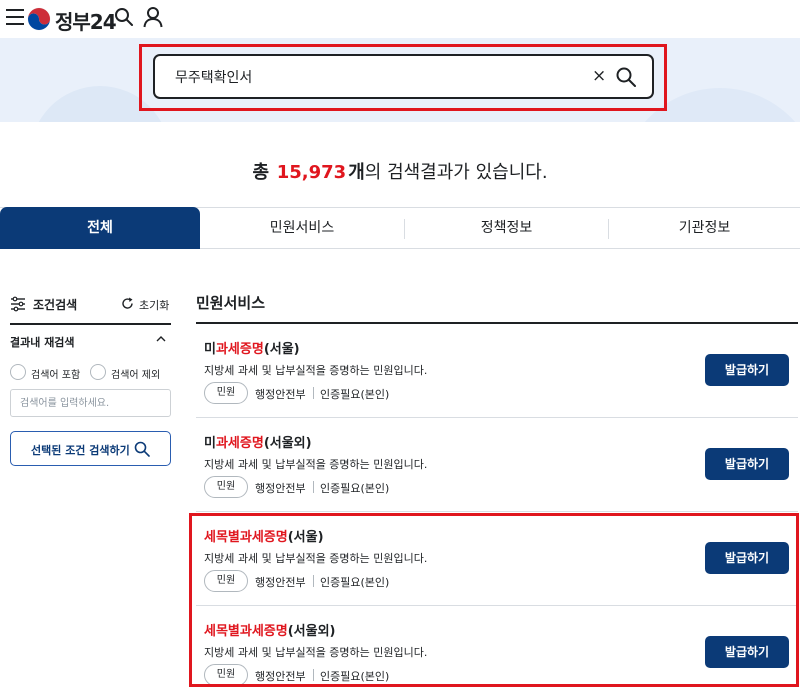 This screenshot has height=687, width=800. I want to click on header: 정부24, so click(400, 19).